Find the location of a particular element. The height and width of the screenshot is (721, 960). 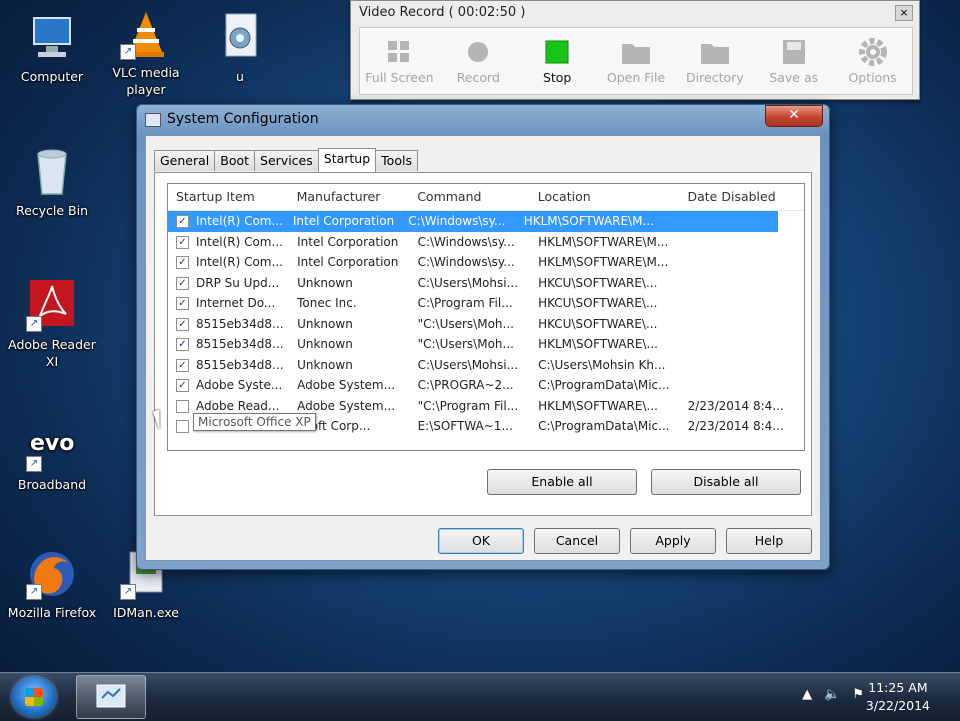

show-hidden-arrow-icon: ▲ is located at coordinates (807, 694).